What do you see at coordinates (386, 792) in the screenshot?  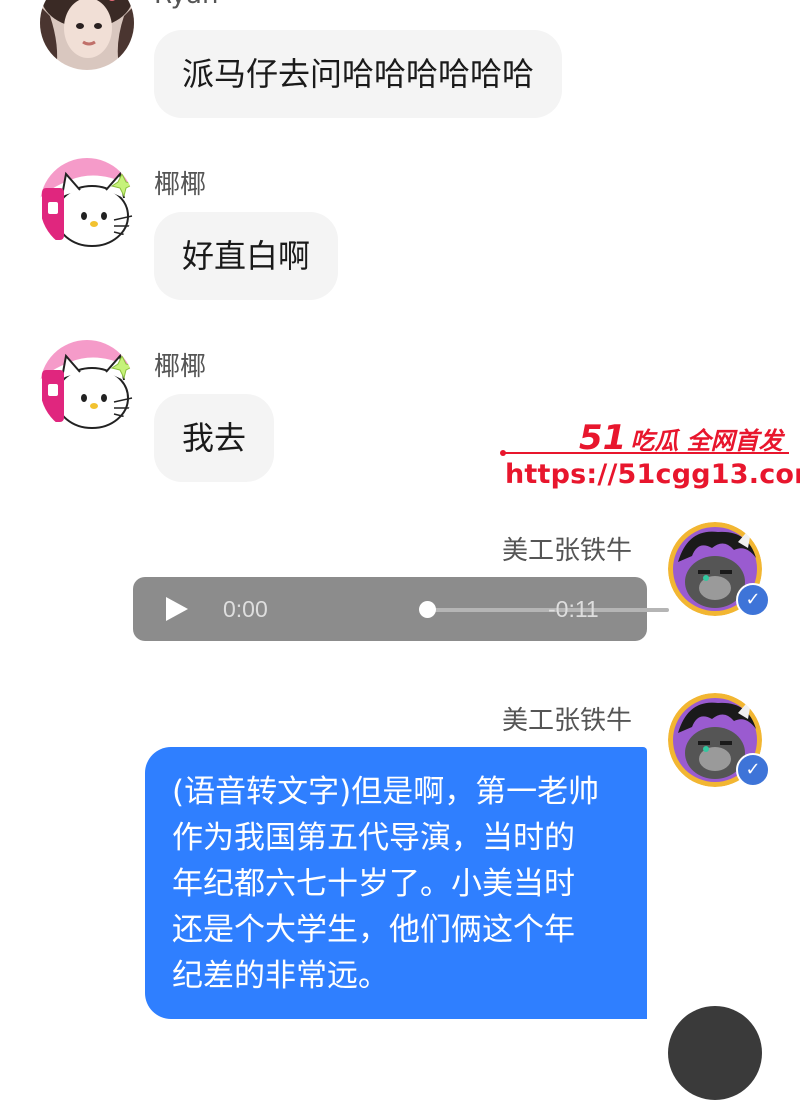 I see `transcript-line: (语音转文字)但是啊，第一老帅` at bounding box center [386, 792].